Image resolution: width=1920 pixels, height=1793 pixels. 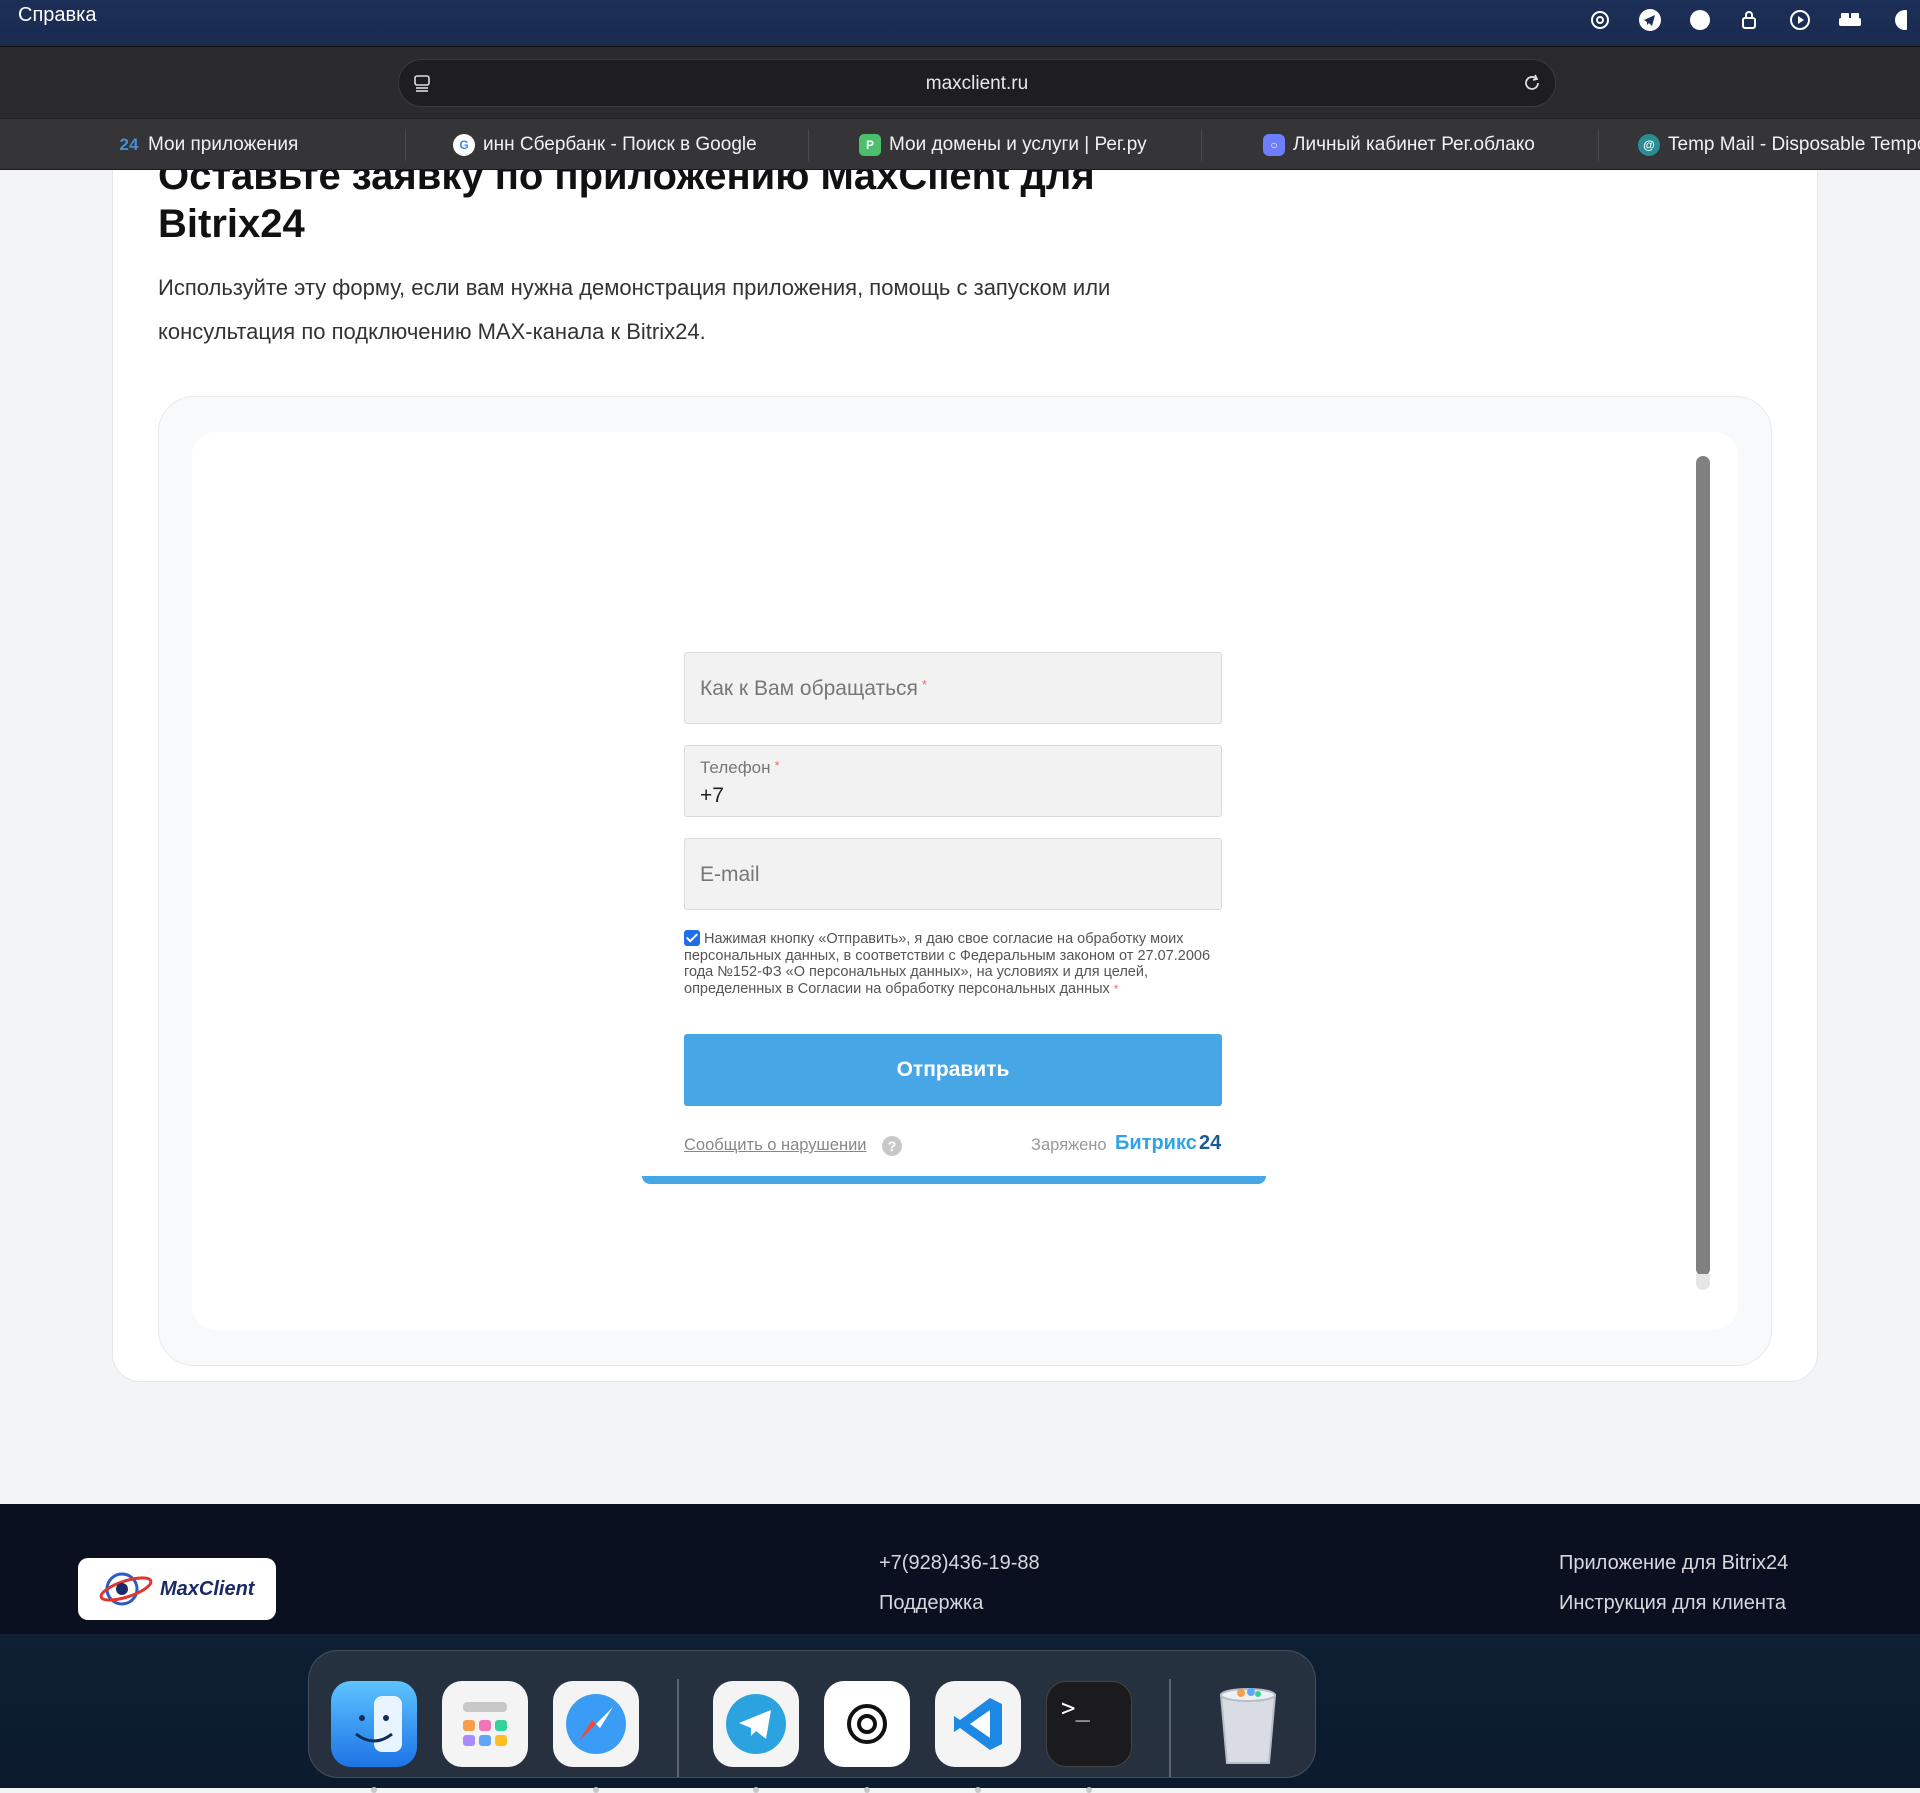 I want to click on address-bar: maxclient.ru, so click(x=977, y=83).